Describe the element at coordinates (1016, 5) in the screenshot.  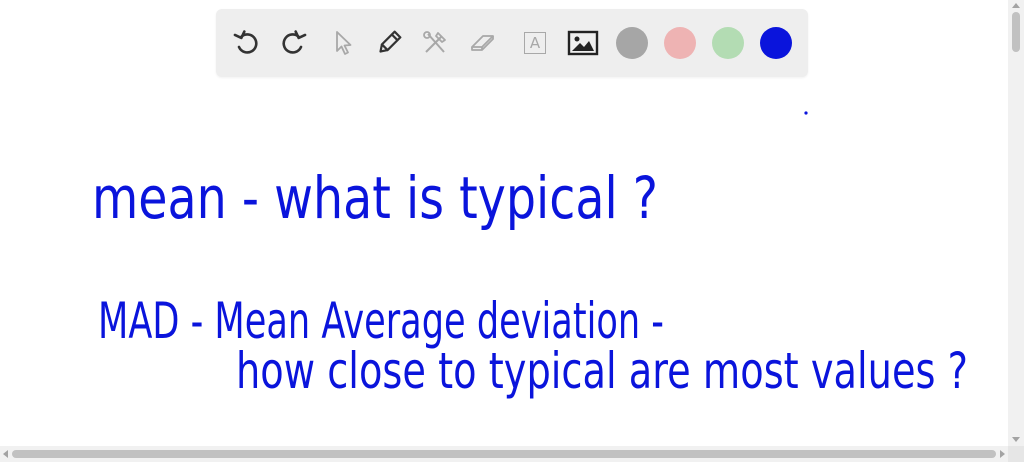
I see `scroll-up-arrow` at that location.